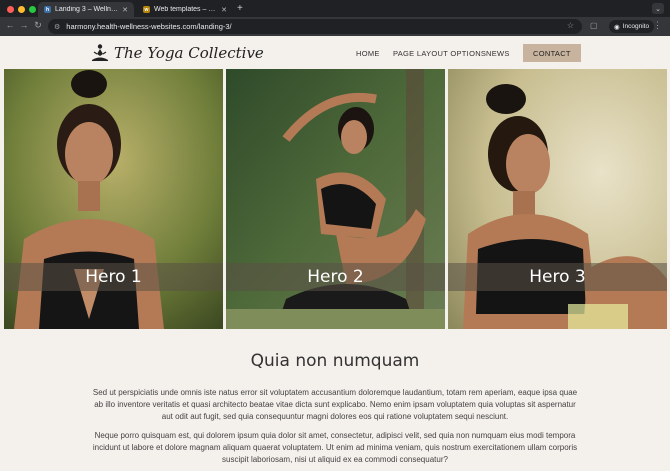  I want to click on tab-landing-3: h Landing 3 – Wellness Website ✕, so click(86, 9).